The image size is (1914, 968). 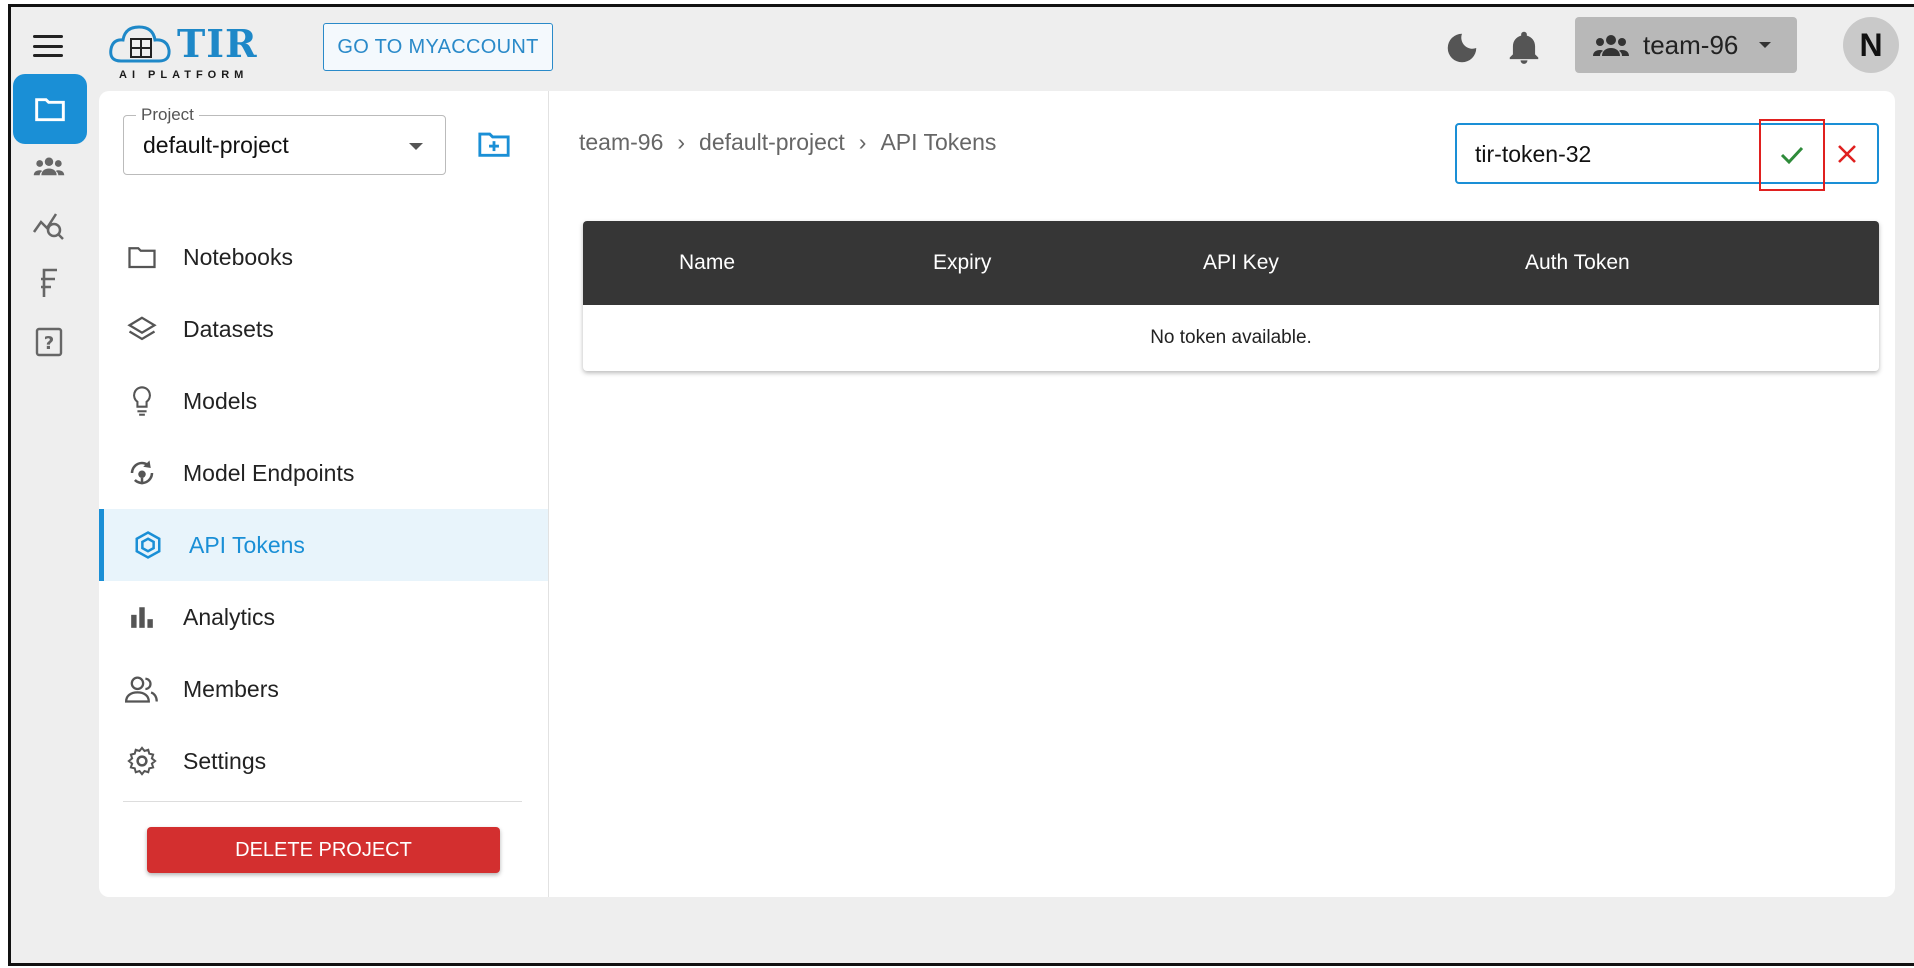 What do you see at coordinates (142, 617) in the screenshot?
I see `bar-chart-icon` at bounding box center [142, 617].